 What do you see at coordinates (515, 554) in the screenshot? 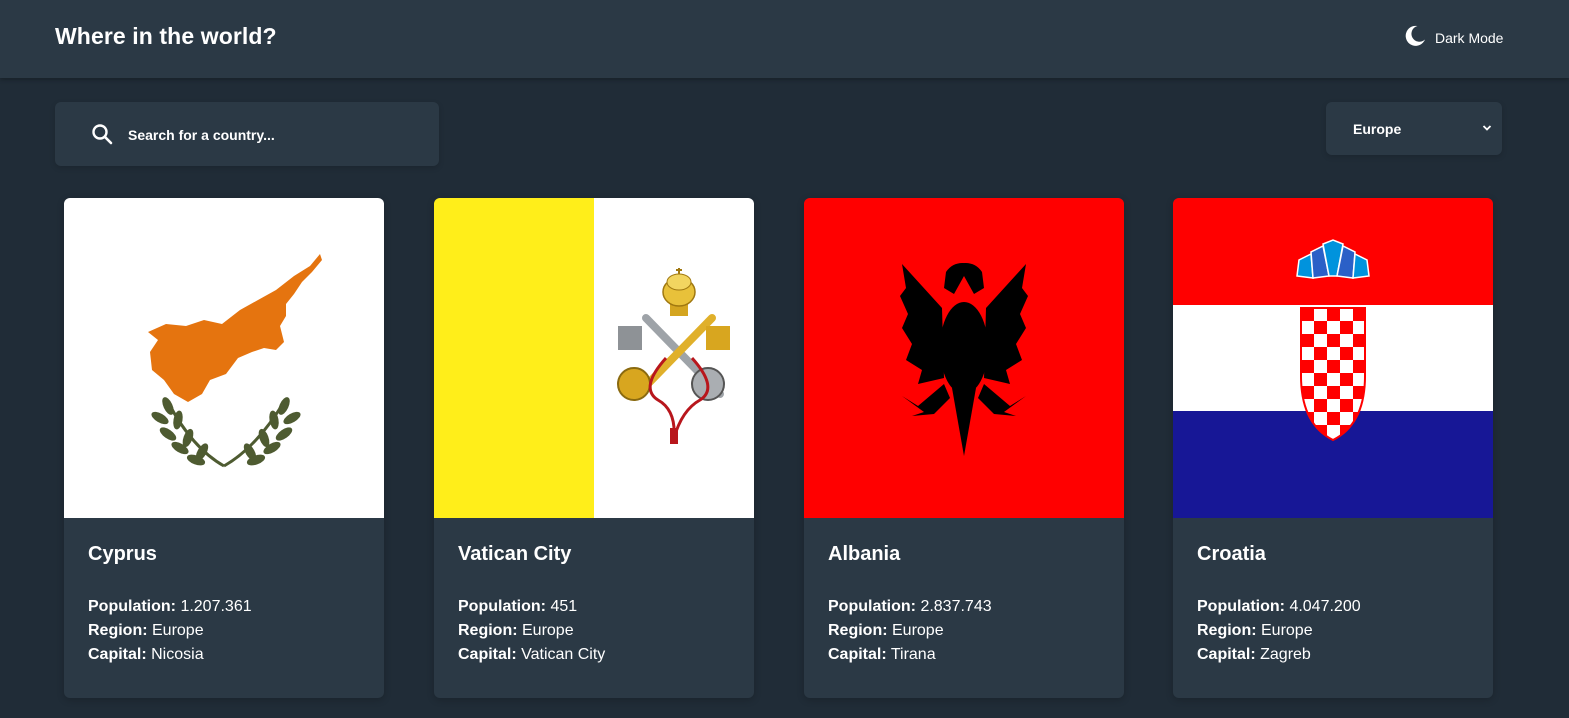
I see `country-name: Vatican City` at bounding box center [515, 554].